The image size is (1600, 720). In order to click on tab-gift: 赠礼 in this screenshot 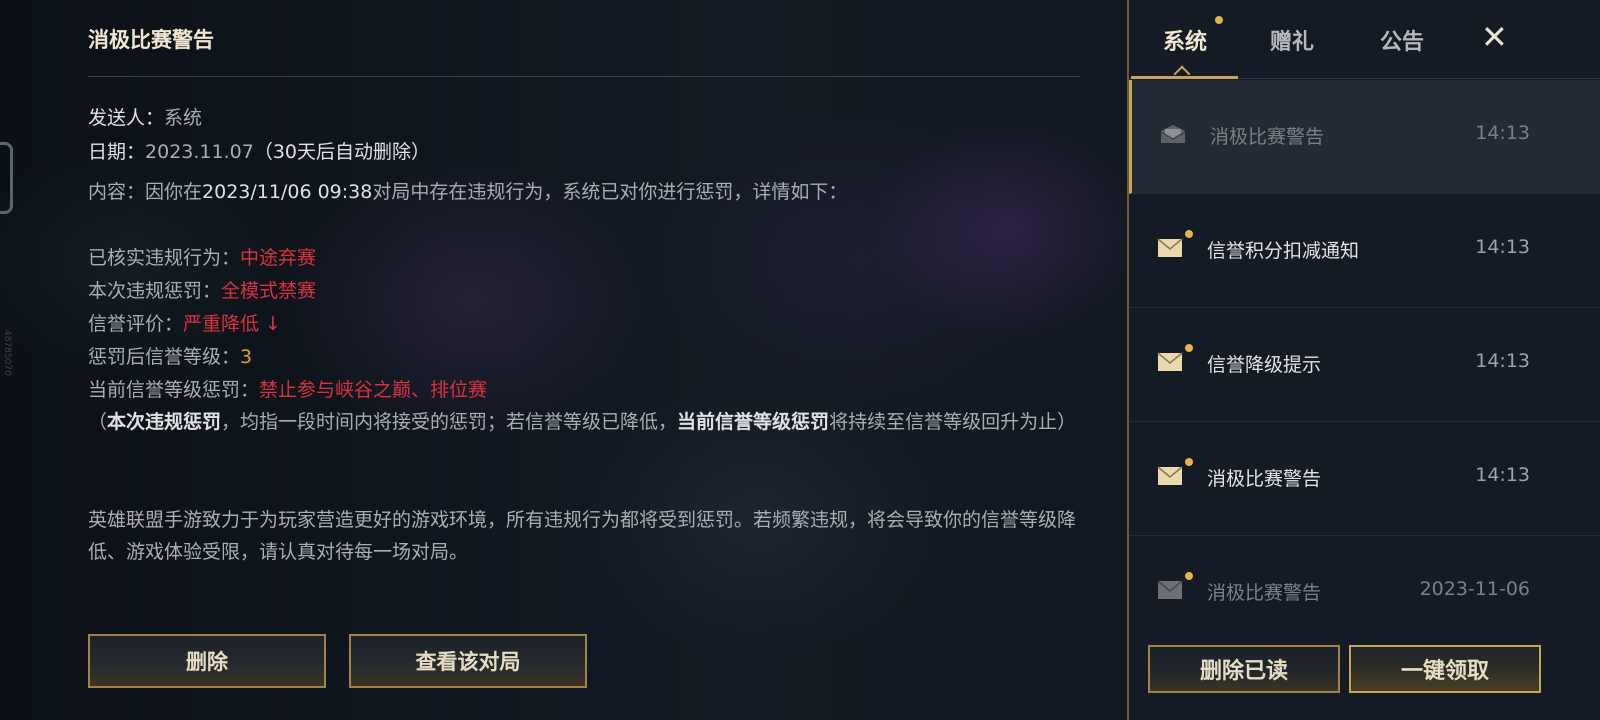, I will do `click(1292, 40)`.